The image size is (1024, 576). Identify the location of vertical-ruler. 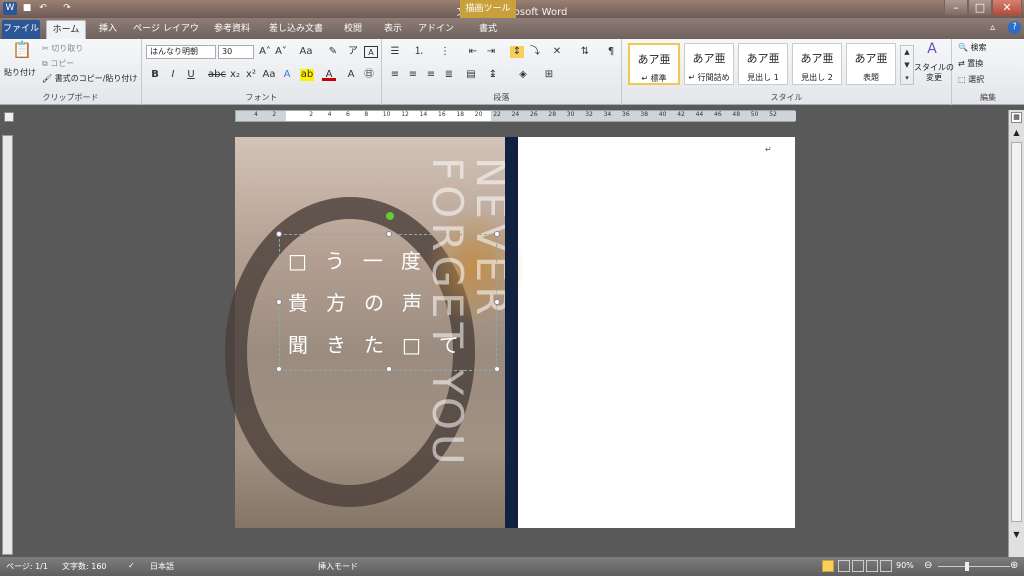
(7, 345).